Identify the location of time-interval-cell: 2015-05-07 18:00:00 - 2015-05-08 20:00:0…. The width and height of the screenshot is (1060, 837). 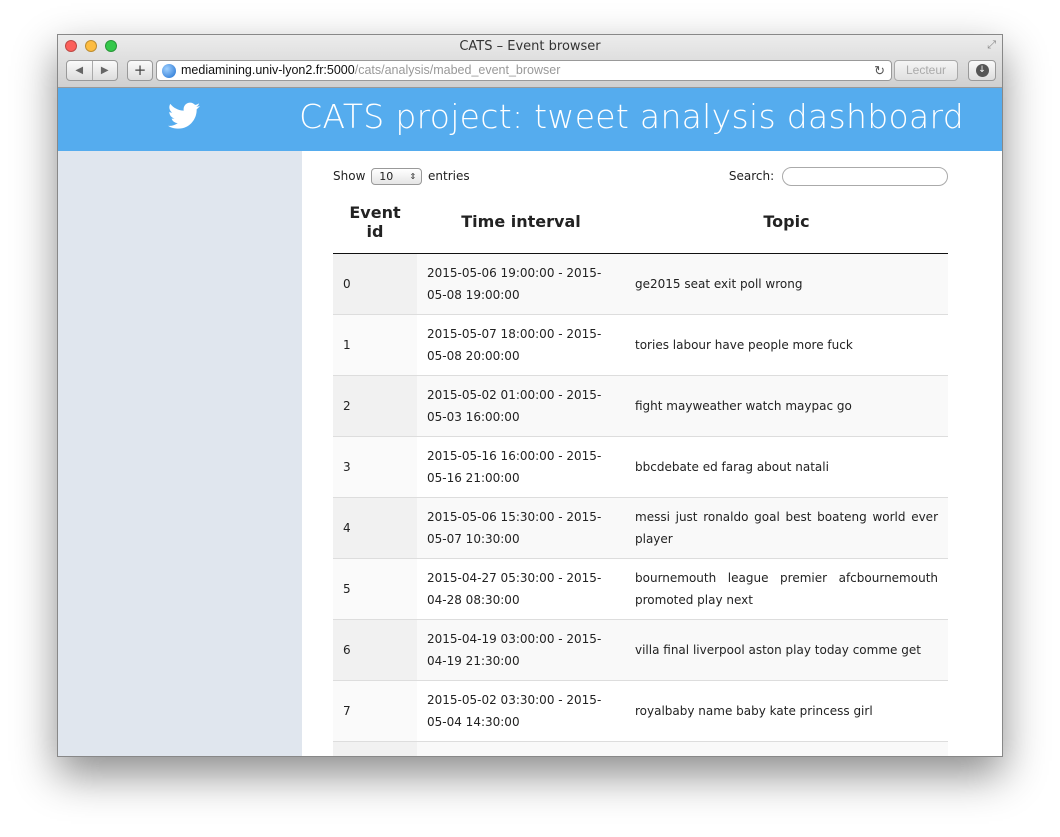
(521, 344).